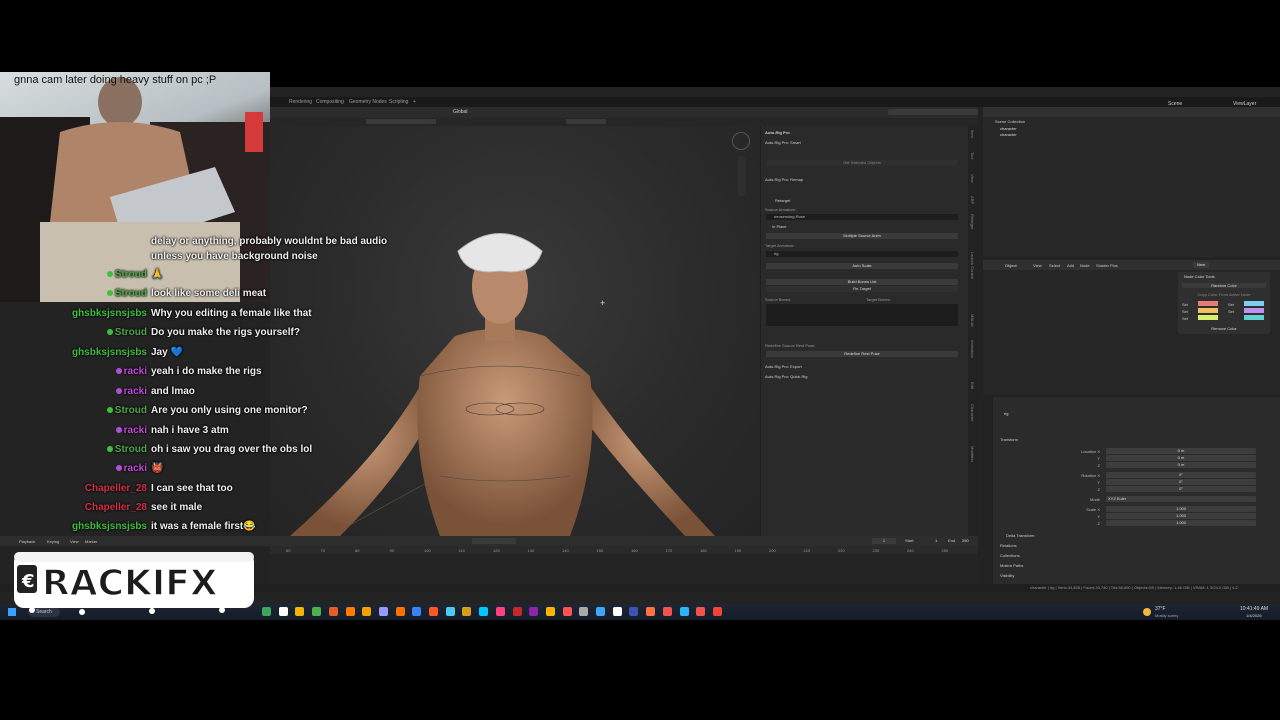 Image resolution: width=1280 pixels, height=720 pixels. I want to click on rotation-z-field: 0°, so click(1181, 489).